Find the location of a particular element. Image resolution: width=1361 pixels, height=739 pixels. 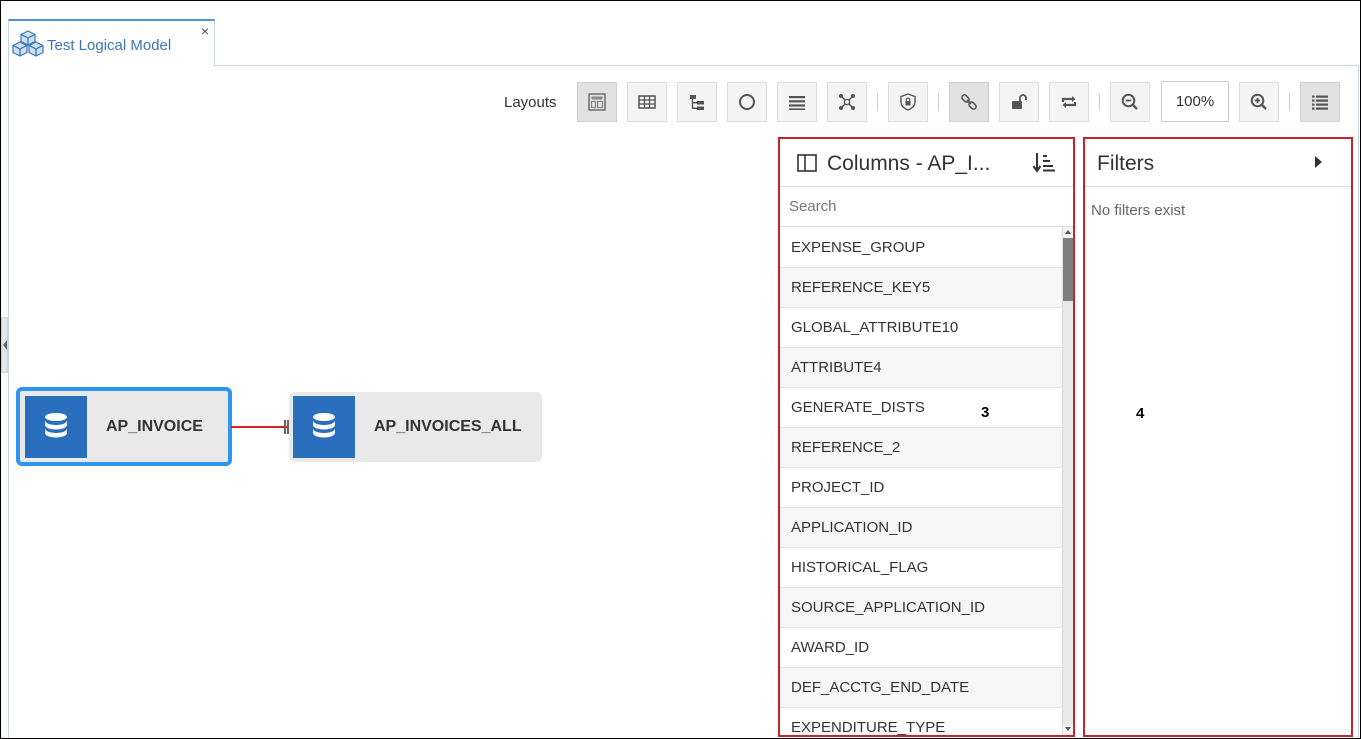

zoom-in-icon is located at coordinates (1258, 101).